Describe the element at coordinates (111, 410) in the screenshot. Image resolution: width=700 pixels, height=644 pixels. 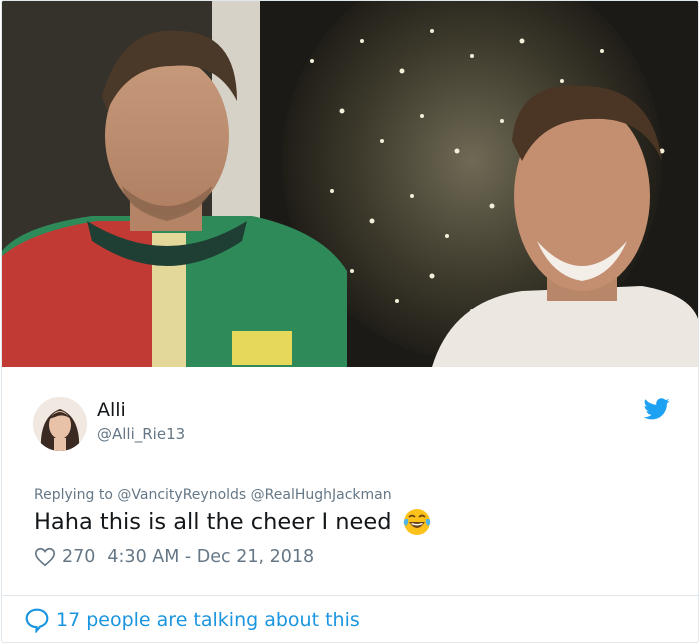
I see `display-name: Alli` at that location.